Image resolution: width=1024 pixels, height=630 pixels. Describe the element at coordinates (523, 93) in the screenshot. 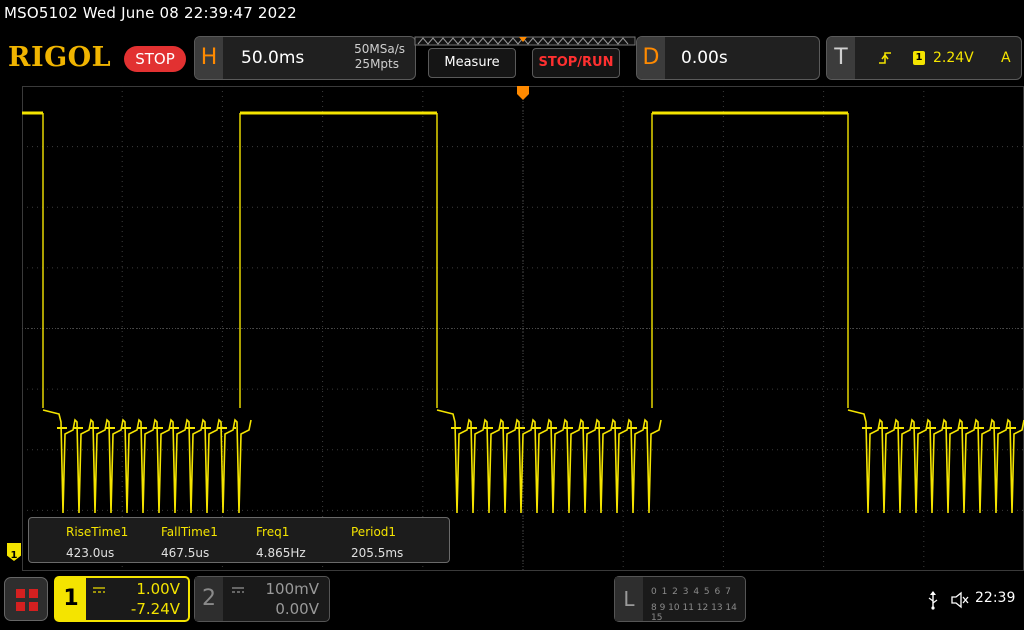

I see `trigger-position-icon` at that location.